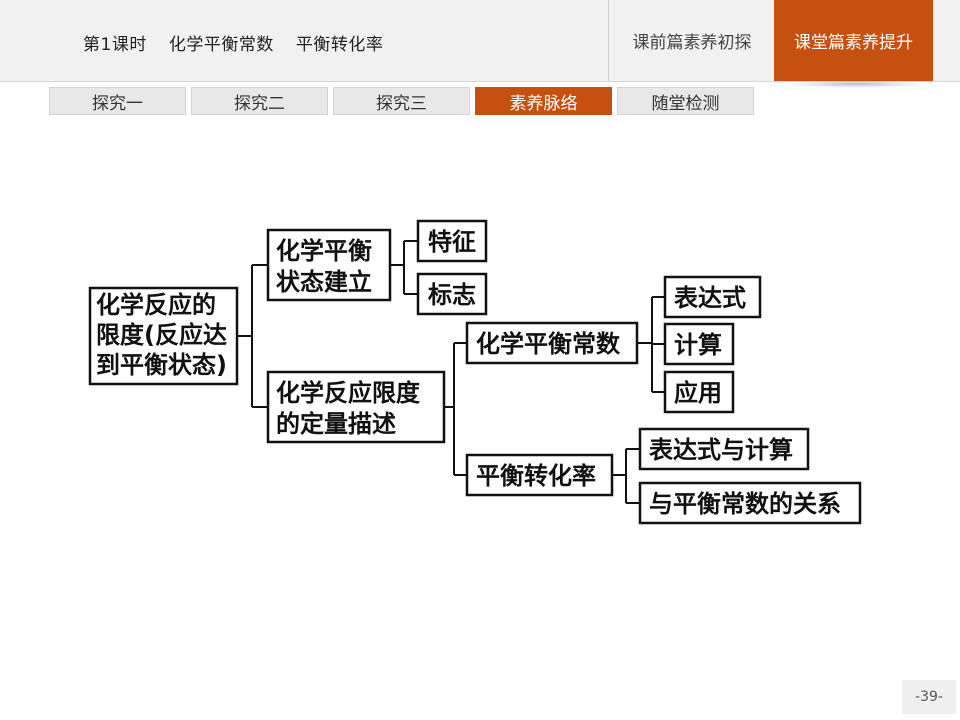 This screenshot has width=960, height=720. What do you see at coordinates (452, 295) in the screenshot?
I see `node-sign: 标志` at bounding box center [452, 295].